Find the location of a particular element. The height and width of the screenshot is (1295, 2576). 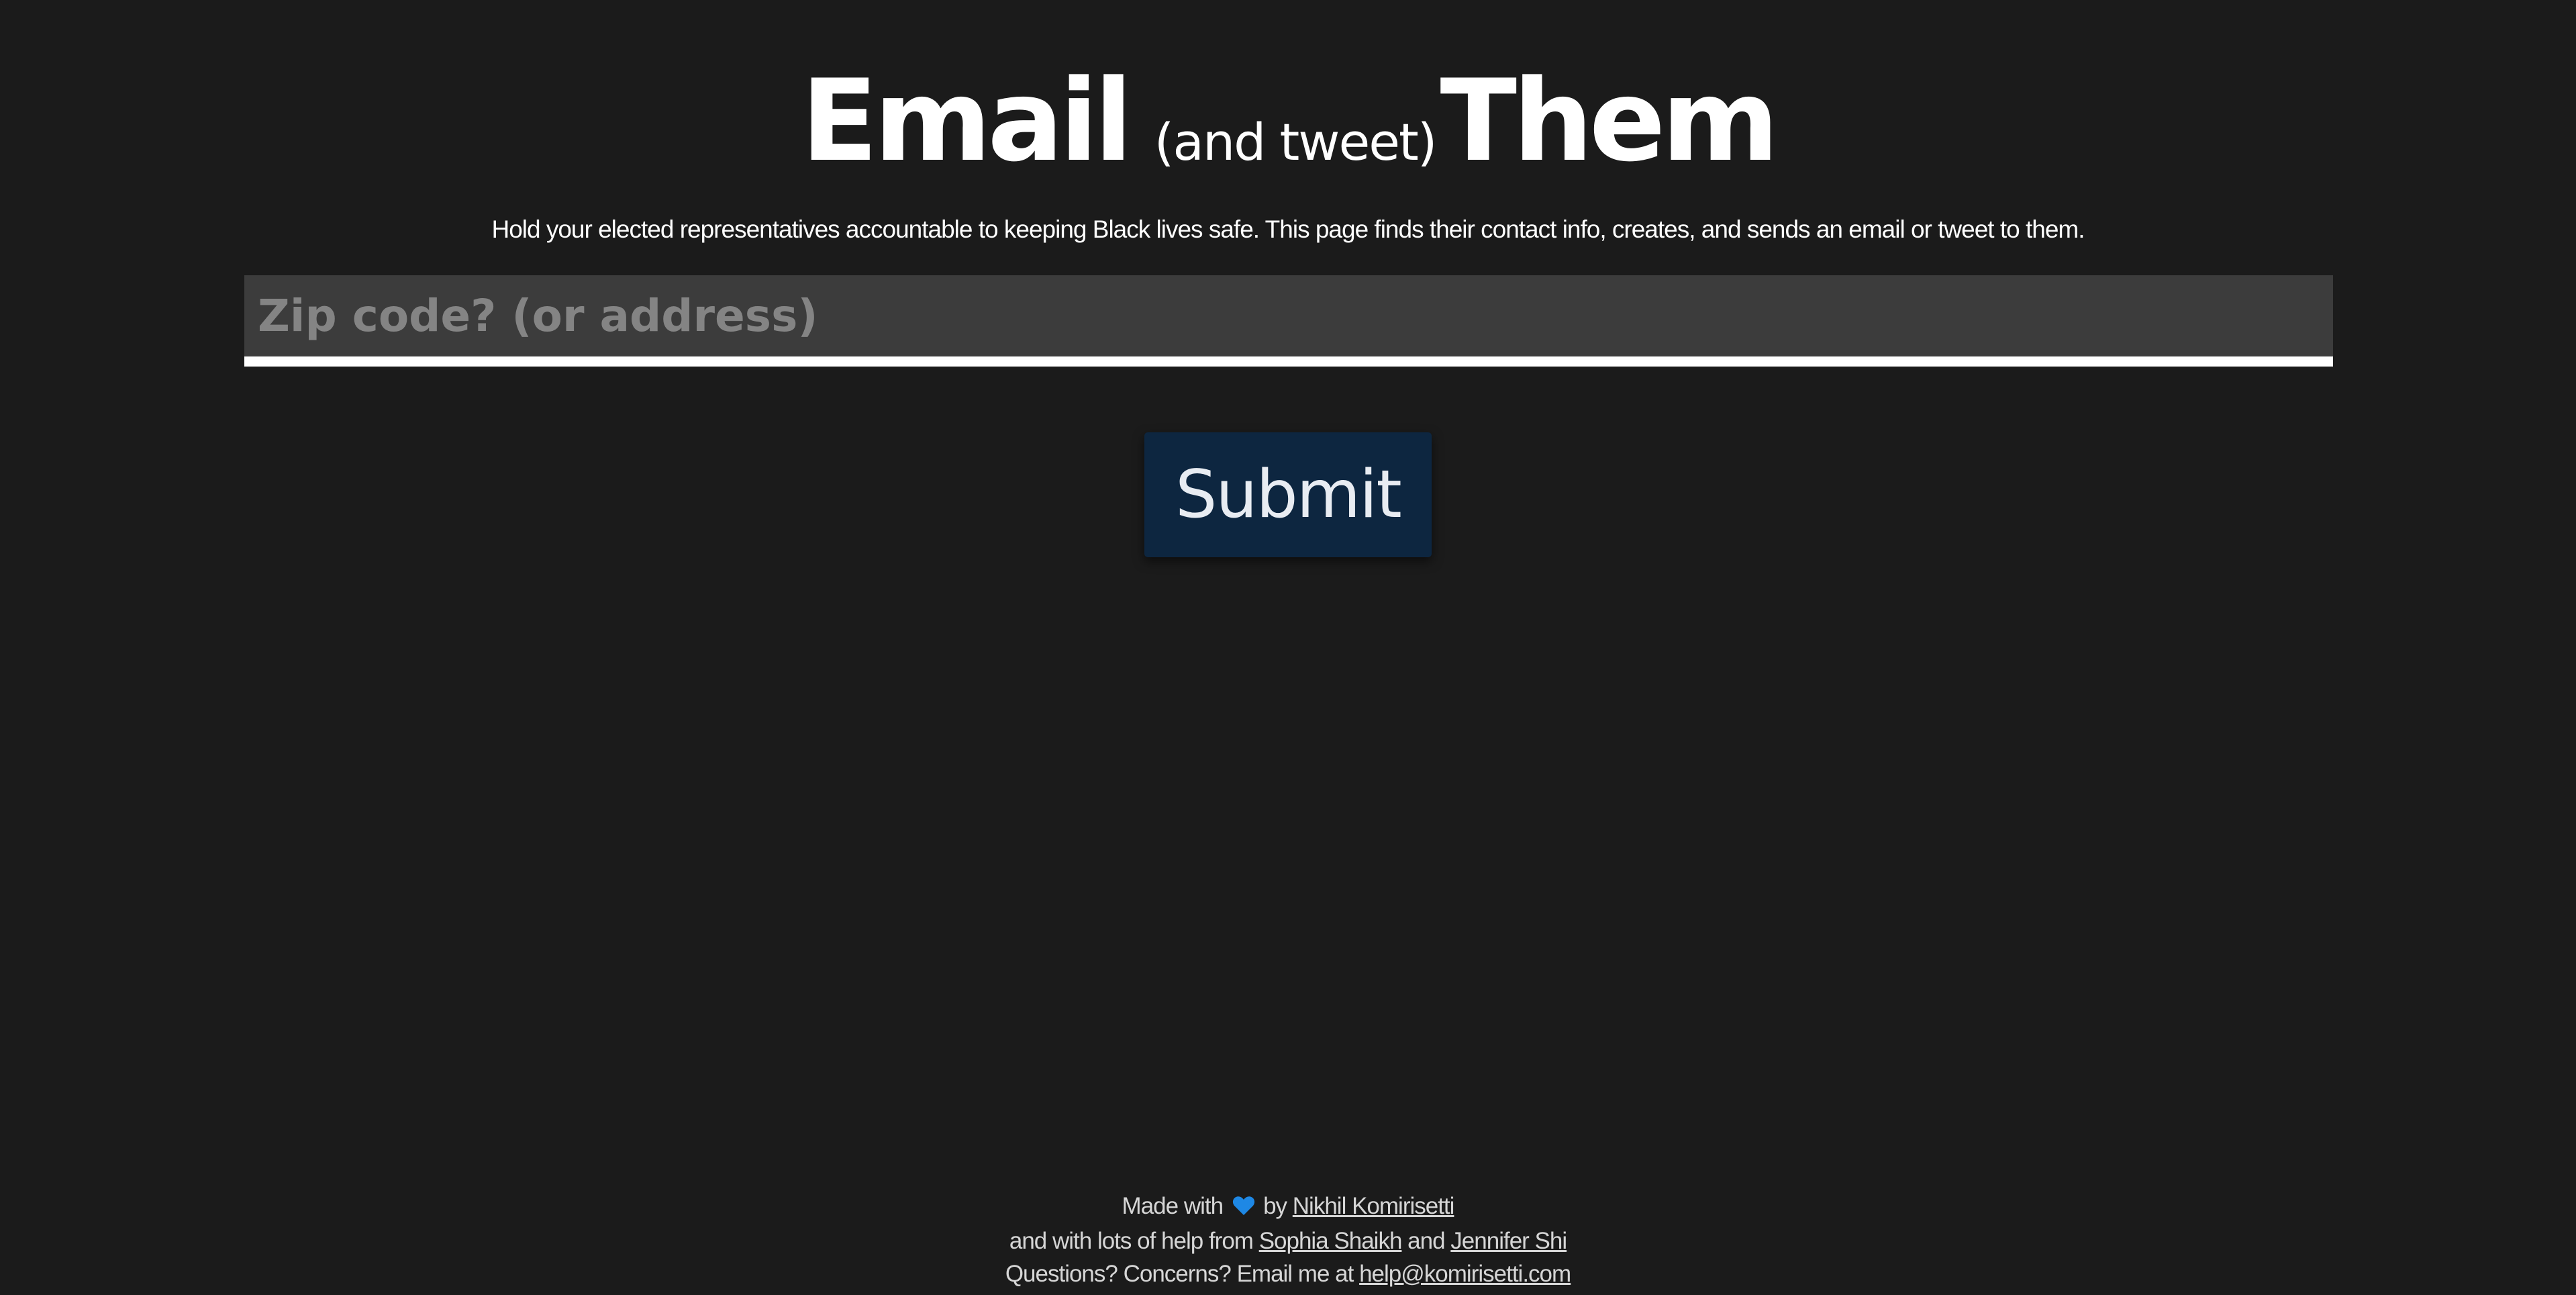

page-title: Email (and tweet)Them is located at coordinates (1288, 124).